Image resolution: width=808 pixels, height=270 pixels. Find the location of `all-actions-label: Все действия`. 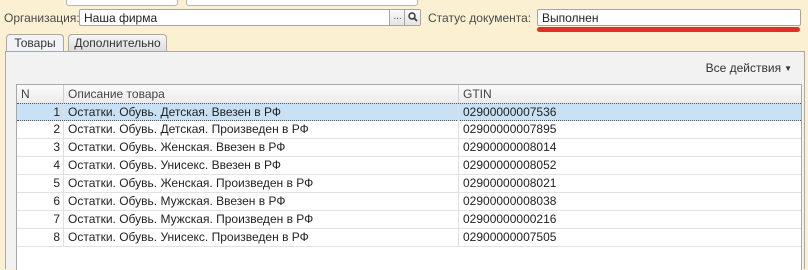

all-actions-label: Все действия is located at coordinates (743, 68).